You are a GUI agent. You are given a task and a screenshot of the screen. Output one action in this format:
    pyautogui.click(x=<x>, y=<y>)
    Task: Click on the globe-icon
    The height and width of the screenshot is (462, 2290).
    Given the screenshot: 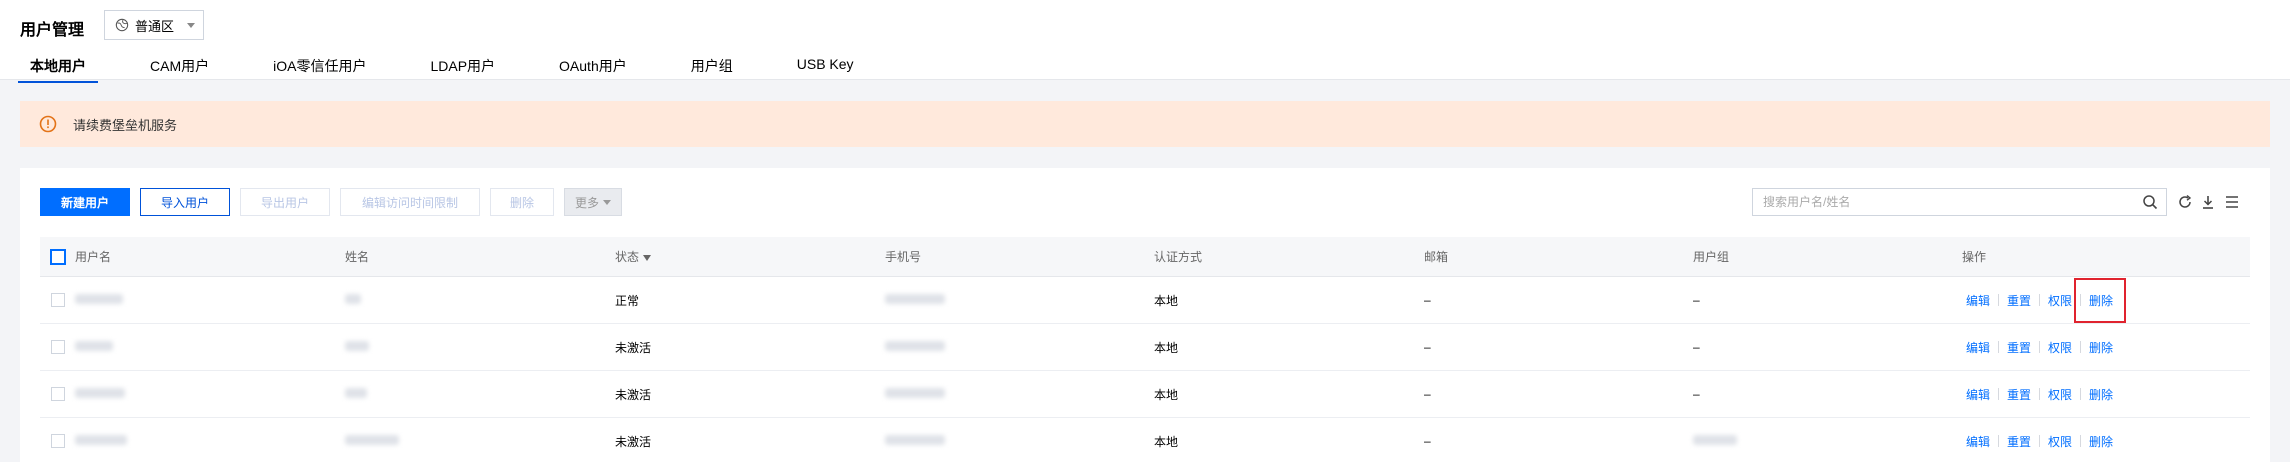 What is the action you would take?
    pyautogui.click(x=122, y=25)
    